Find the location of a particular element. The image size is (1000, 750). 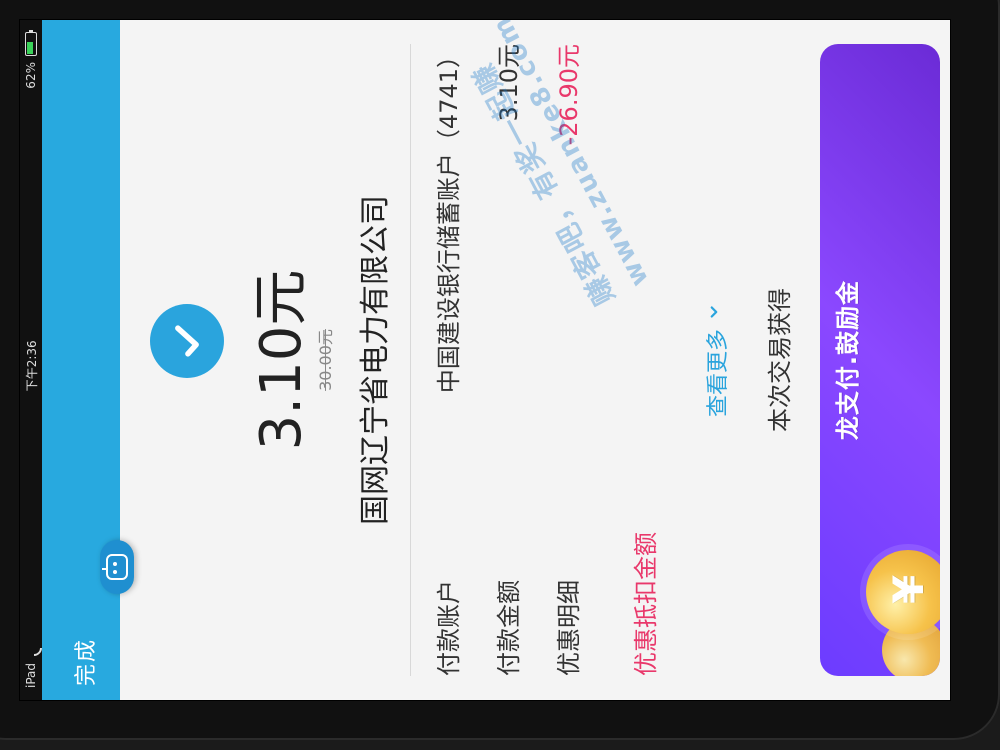

divider-top is located at coordinates (410, 360).